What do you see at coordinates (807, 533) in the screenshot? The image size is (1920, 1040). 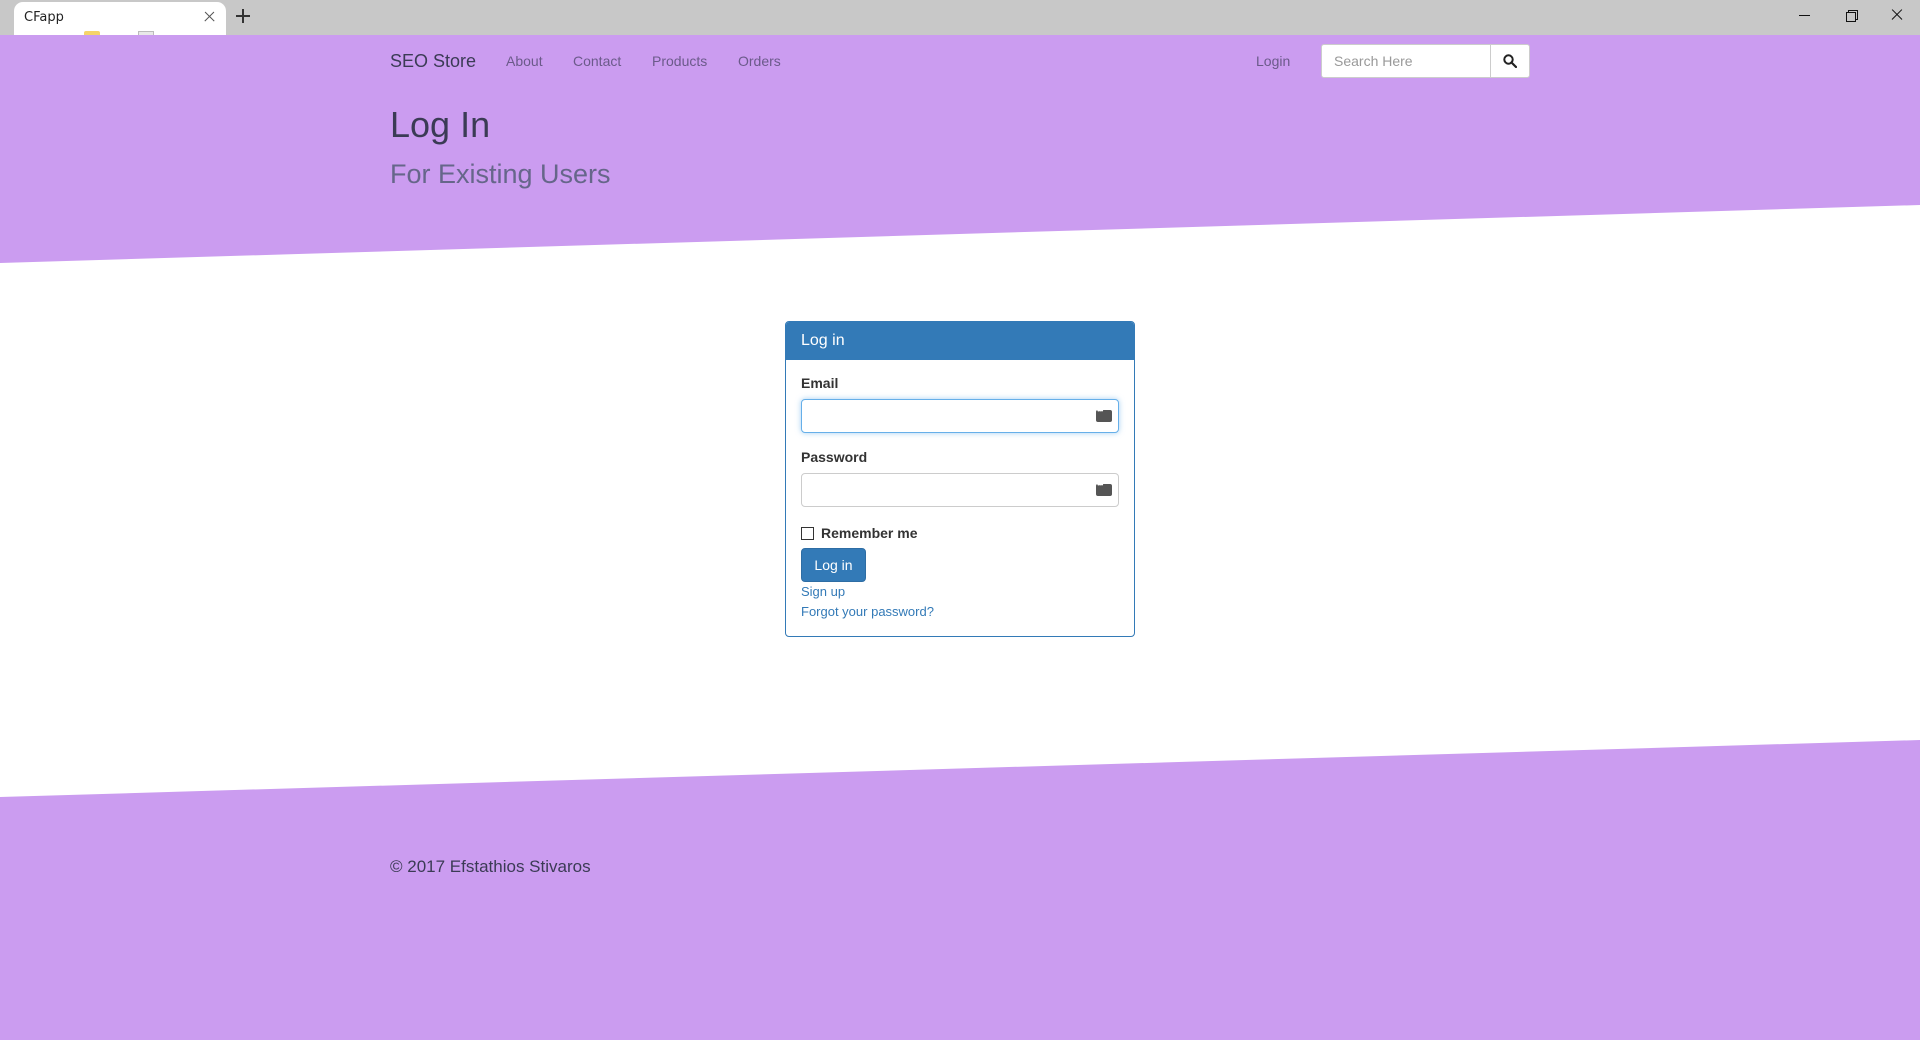 I see `remember-me-checkbox` at bounding box center [807, 533].